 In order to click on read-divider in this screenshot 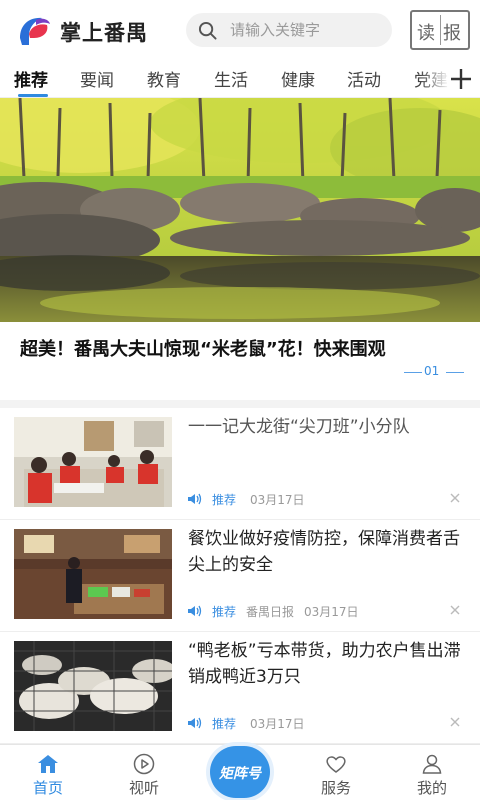, I will do `click(440, 30)`.